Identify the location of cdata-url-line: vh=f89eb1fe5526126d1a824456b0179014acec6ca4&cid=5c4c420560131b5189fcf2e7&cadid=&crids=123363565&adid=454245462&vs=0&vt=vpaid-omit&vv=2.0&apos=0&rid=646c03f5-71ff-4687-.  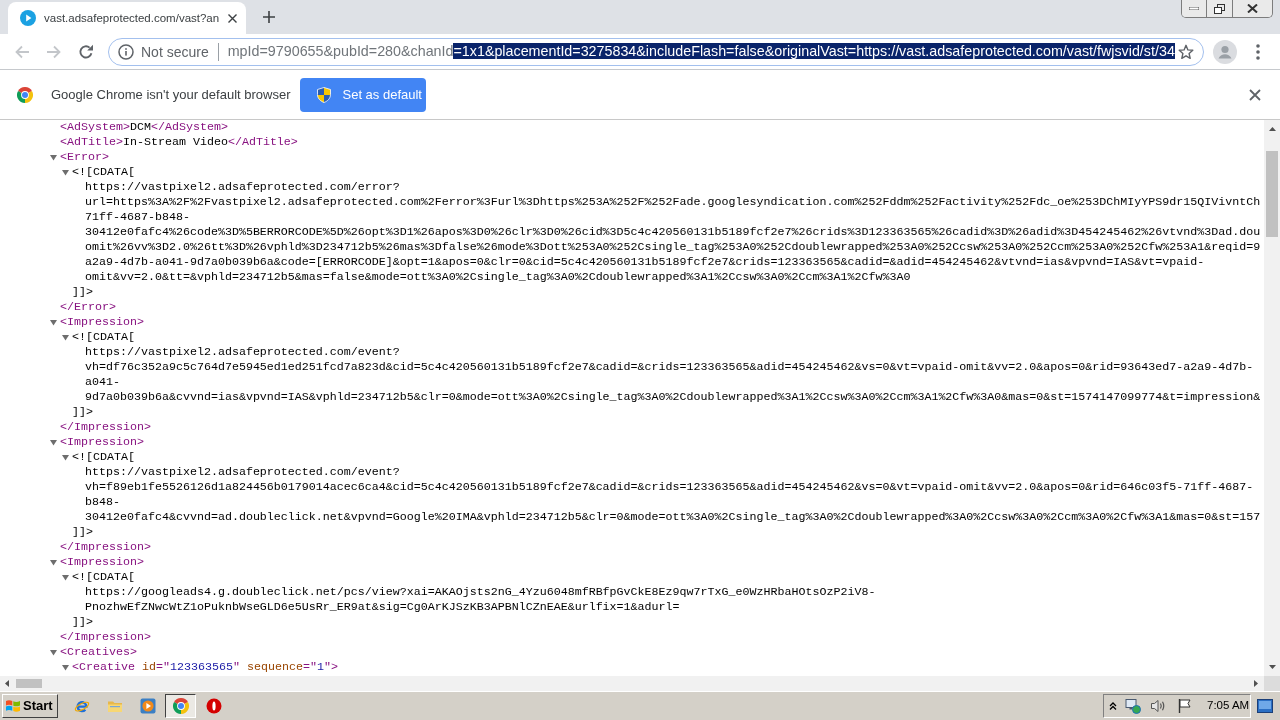
(669, 487).